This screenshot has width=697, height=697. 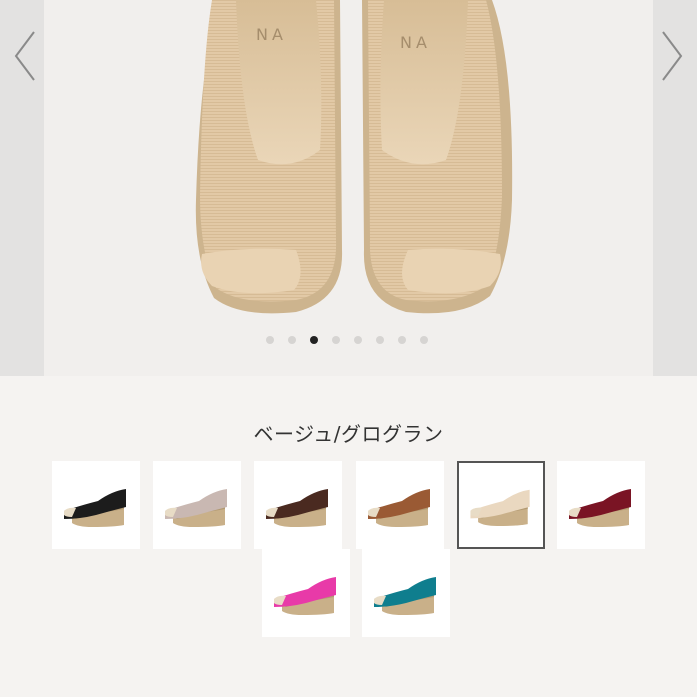 I want to click on previous-image-button, so click(x=25, y=56).